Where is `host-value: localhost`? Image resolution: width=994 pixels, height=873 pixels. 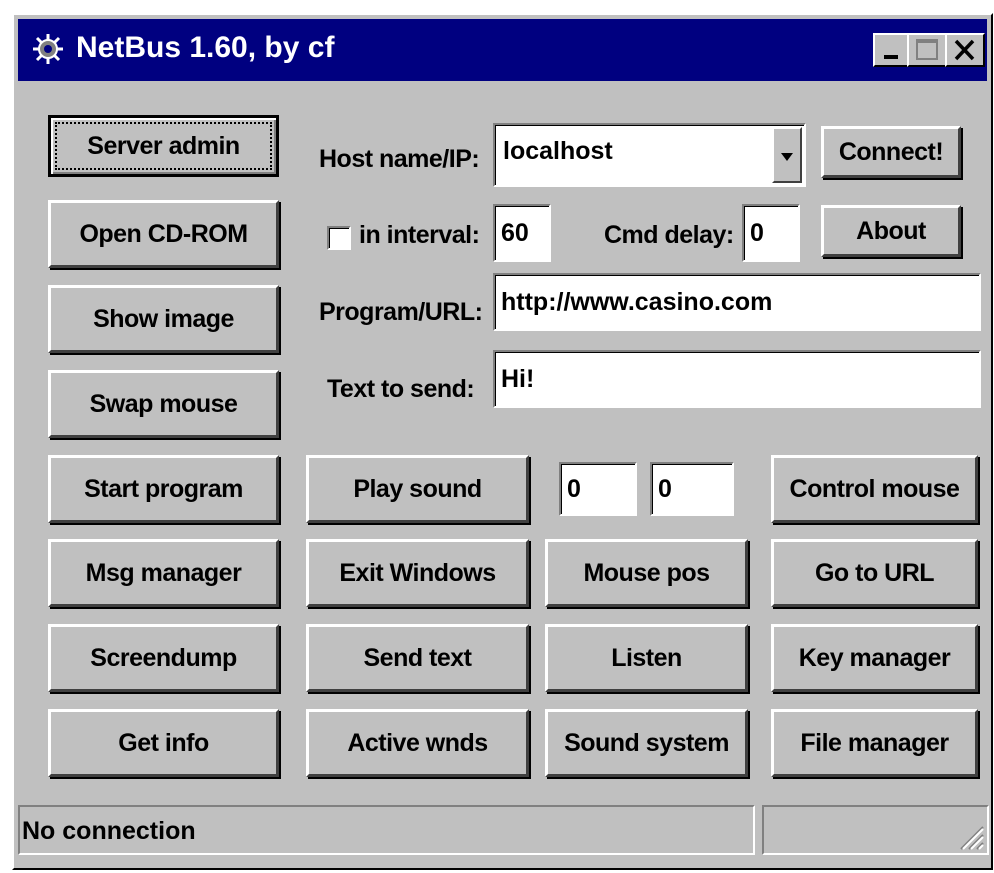 host-value: localhost is located at coordinates (558, 151).